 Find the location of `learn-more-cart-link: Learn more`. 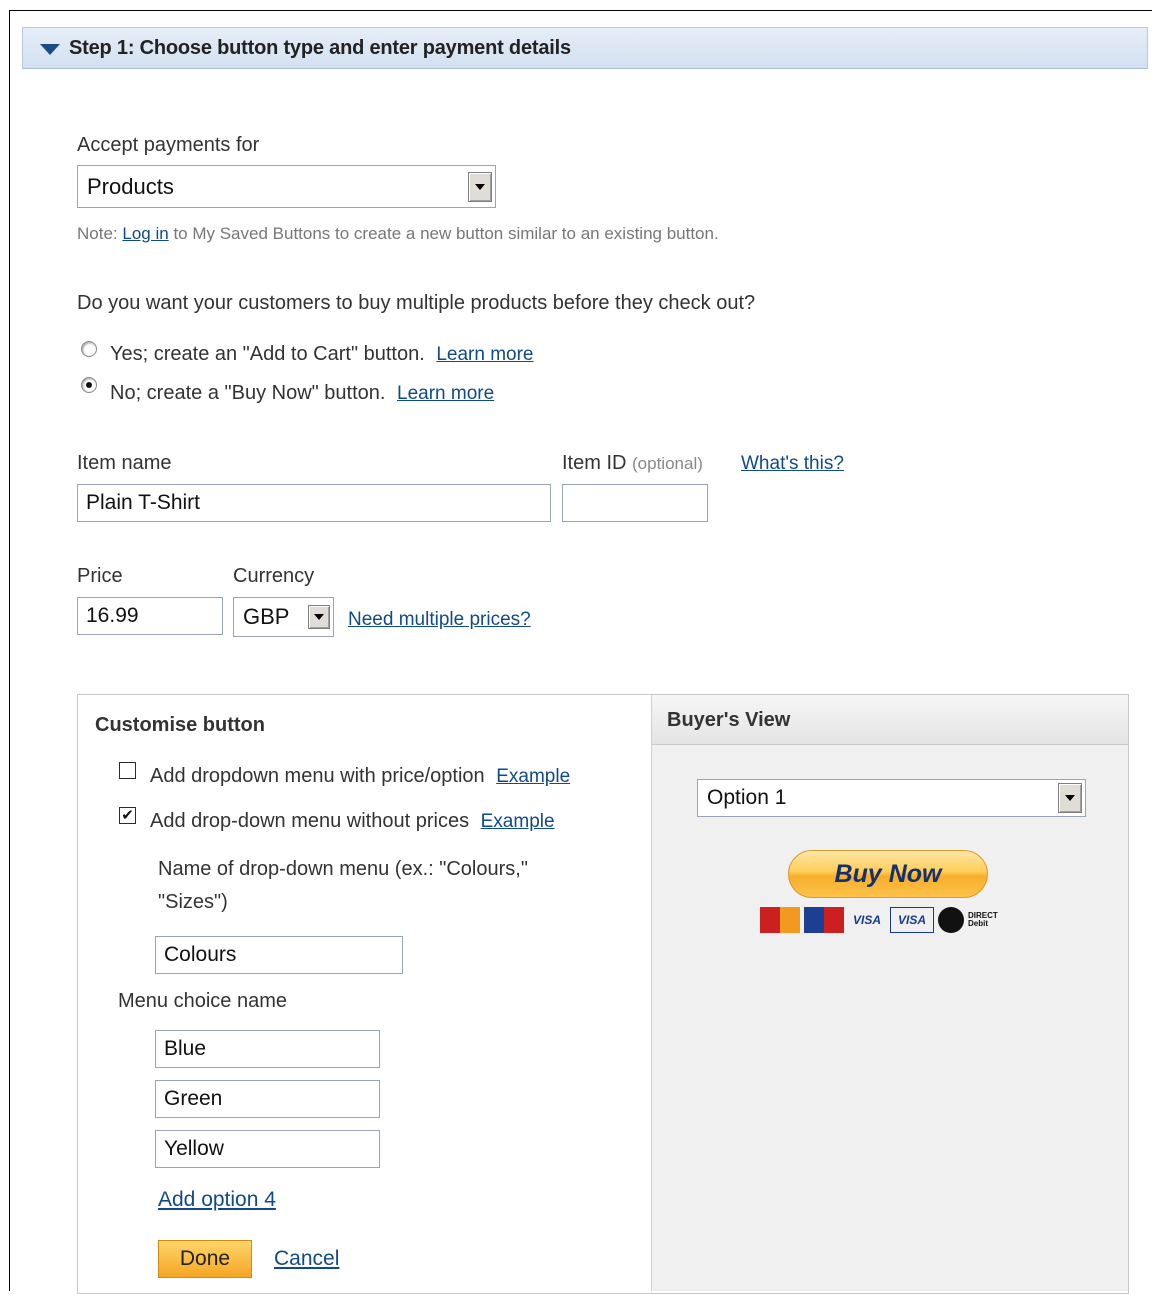

learn-more-cart-link: Learn more is located at coordinates (484, 354).